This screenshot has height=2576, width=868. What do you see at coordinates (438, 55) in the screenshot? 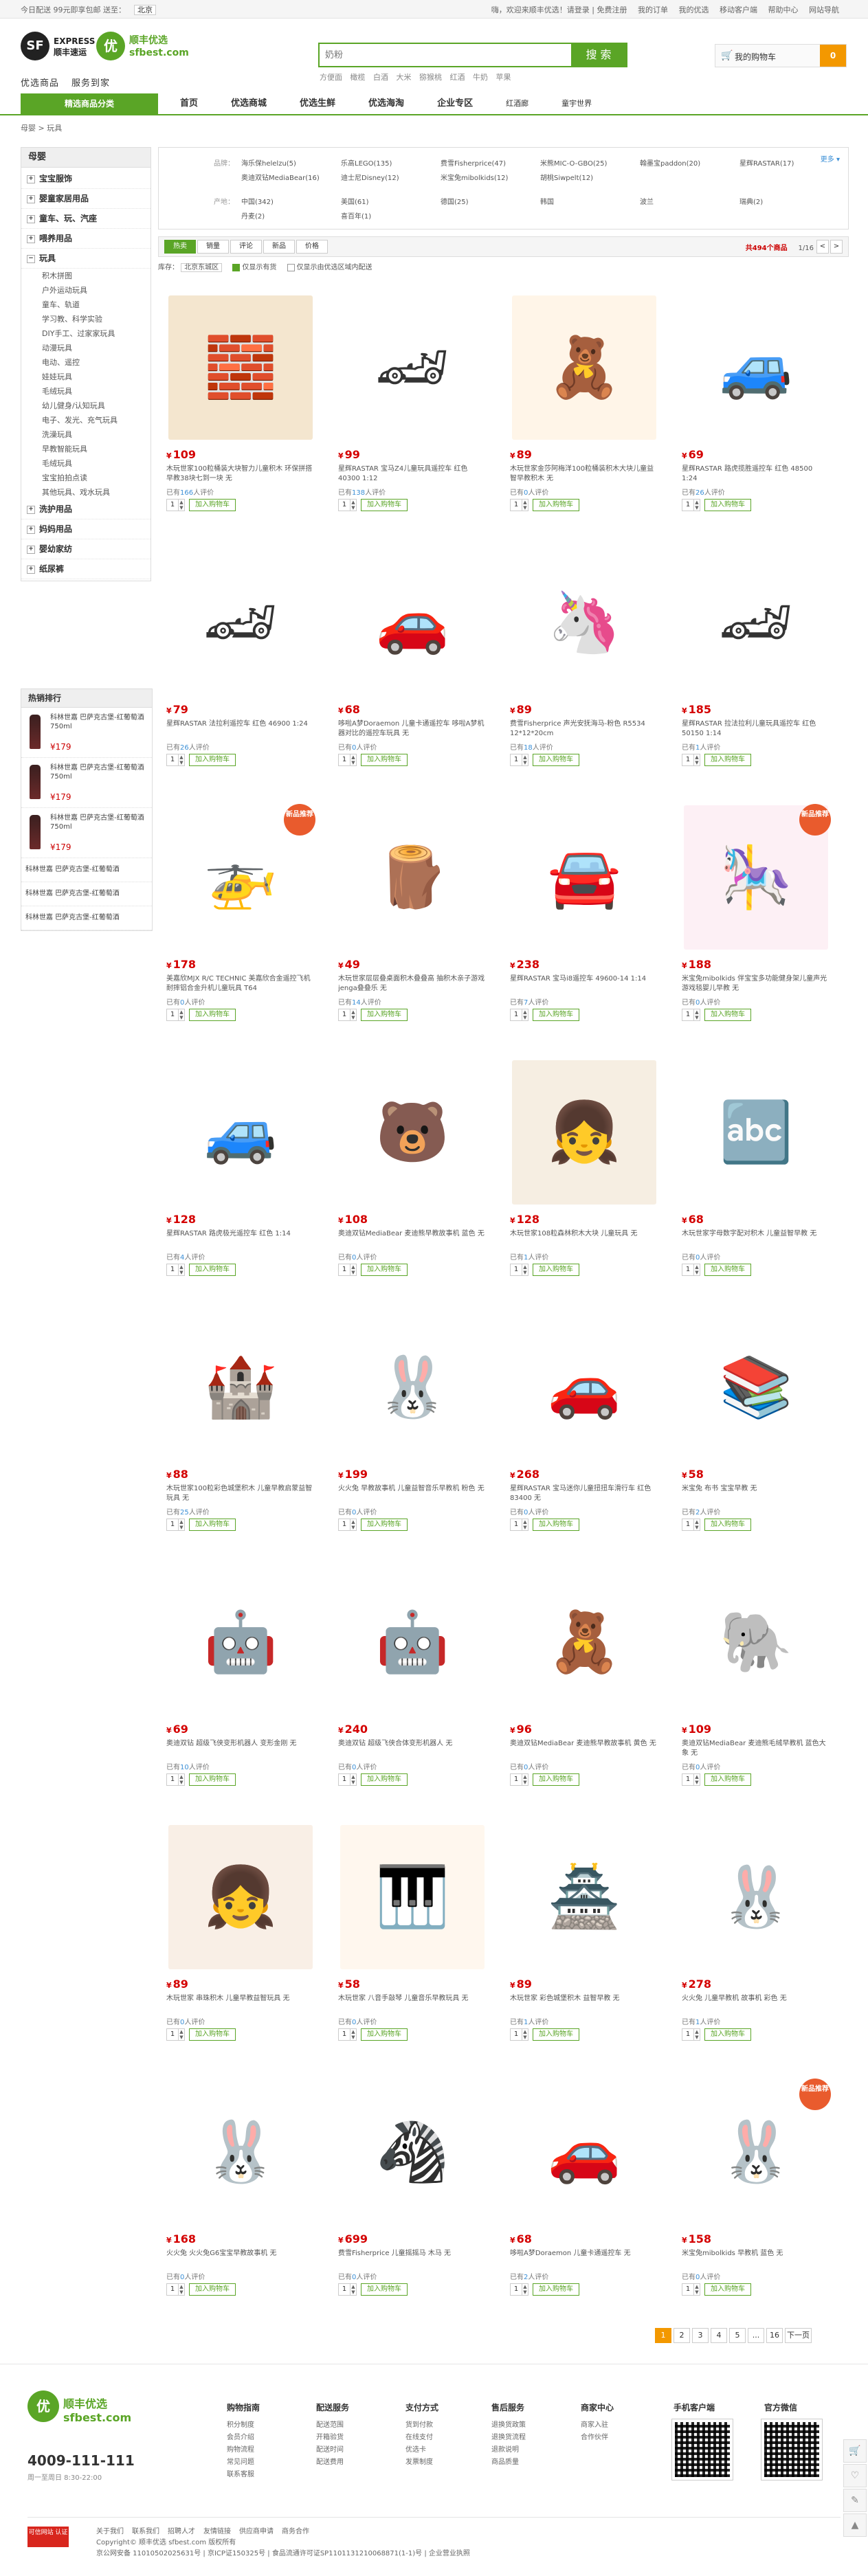
I see `search-input` at bounding box center [438, 55].